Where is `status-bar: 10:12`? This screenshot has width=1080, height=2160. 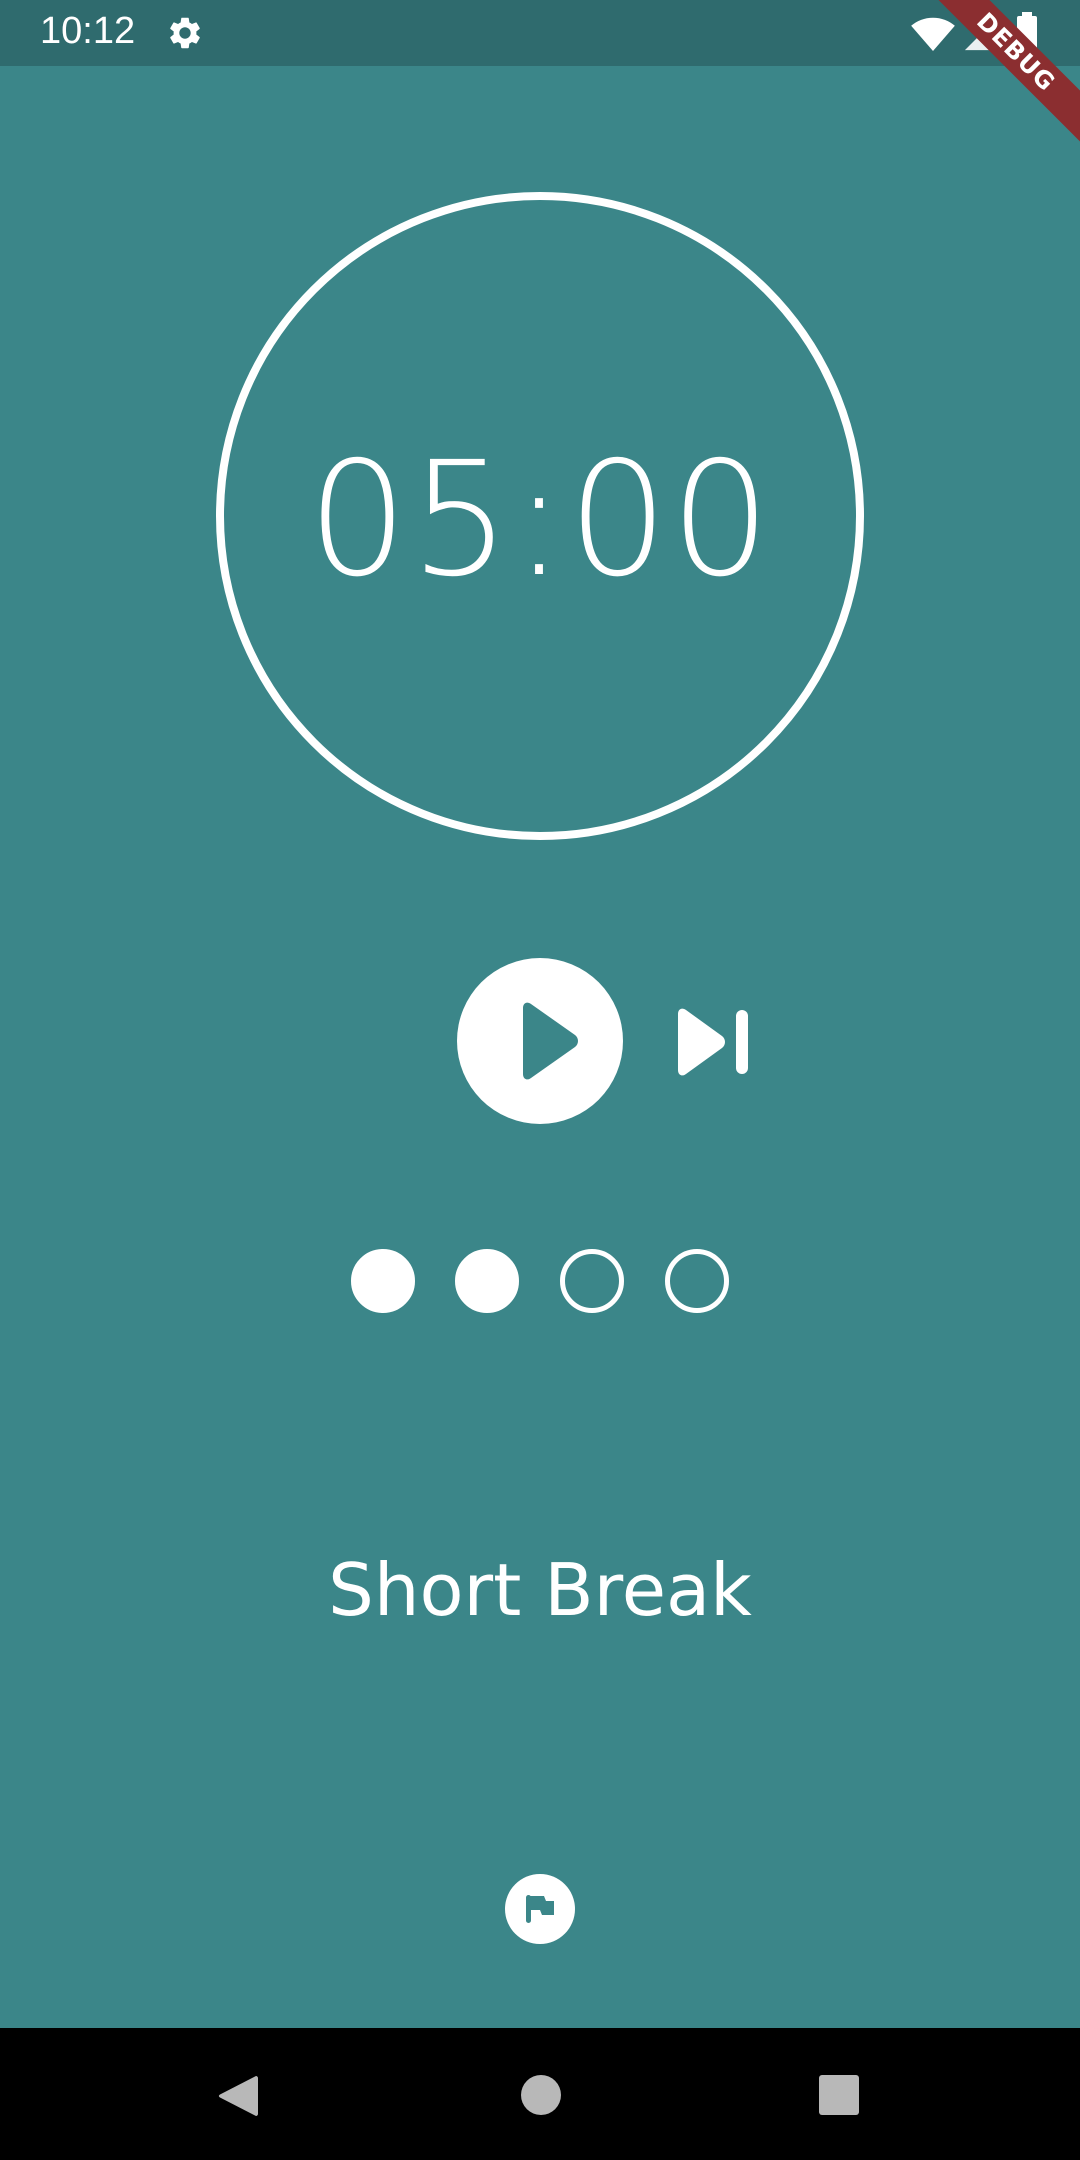
status-bar: 10:12 is located at coordinates (540, 33).